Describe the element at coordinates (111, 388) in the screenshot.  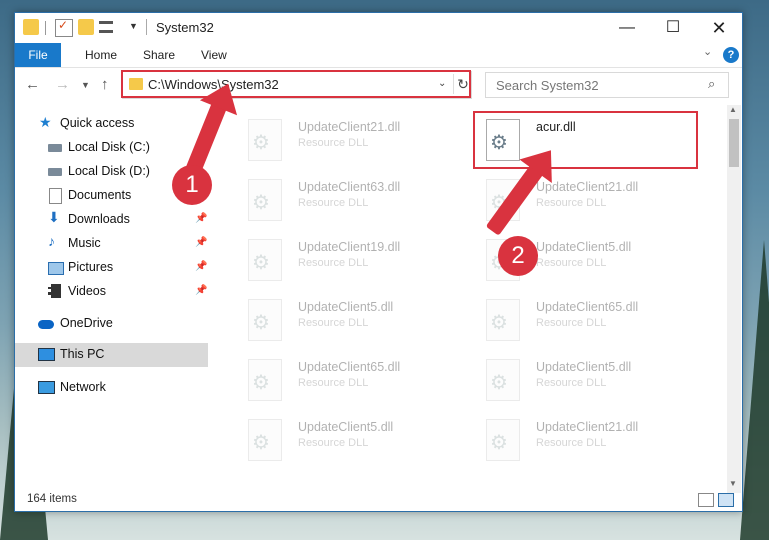
I see `sidebar-item-network: Network` at that location.